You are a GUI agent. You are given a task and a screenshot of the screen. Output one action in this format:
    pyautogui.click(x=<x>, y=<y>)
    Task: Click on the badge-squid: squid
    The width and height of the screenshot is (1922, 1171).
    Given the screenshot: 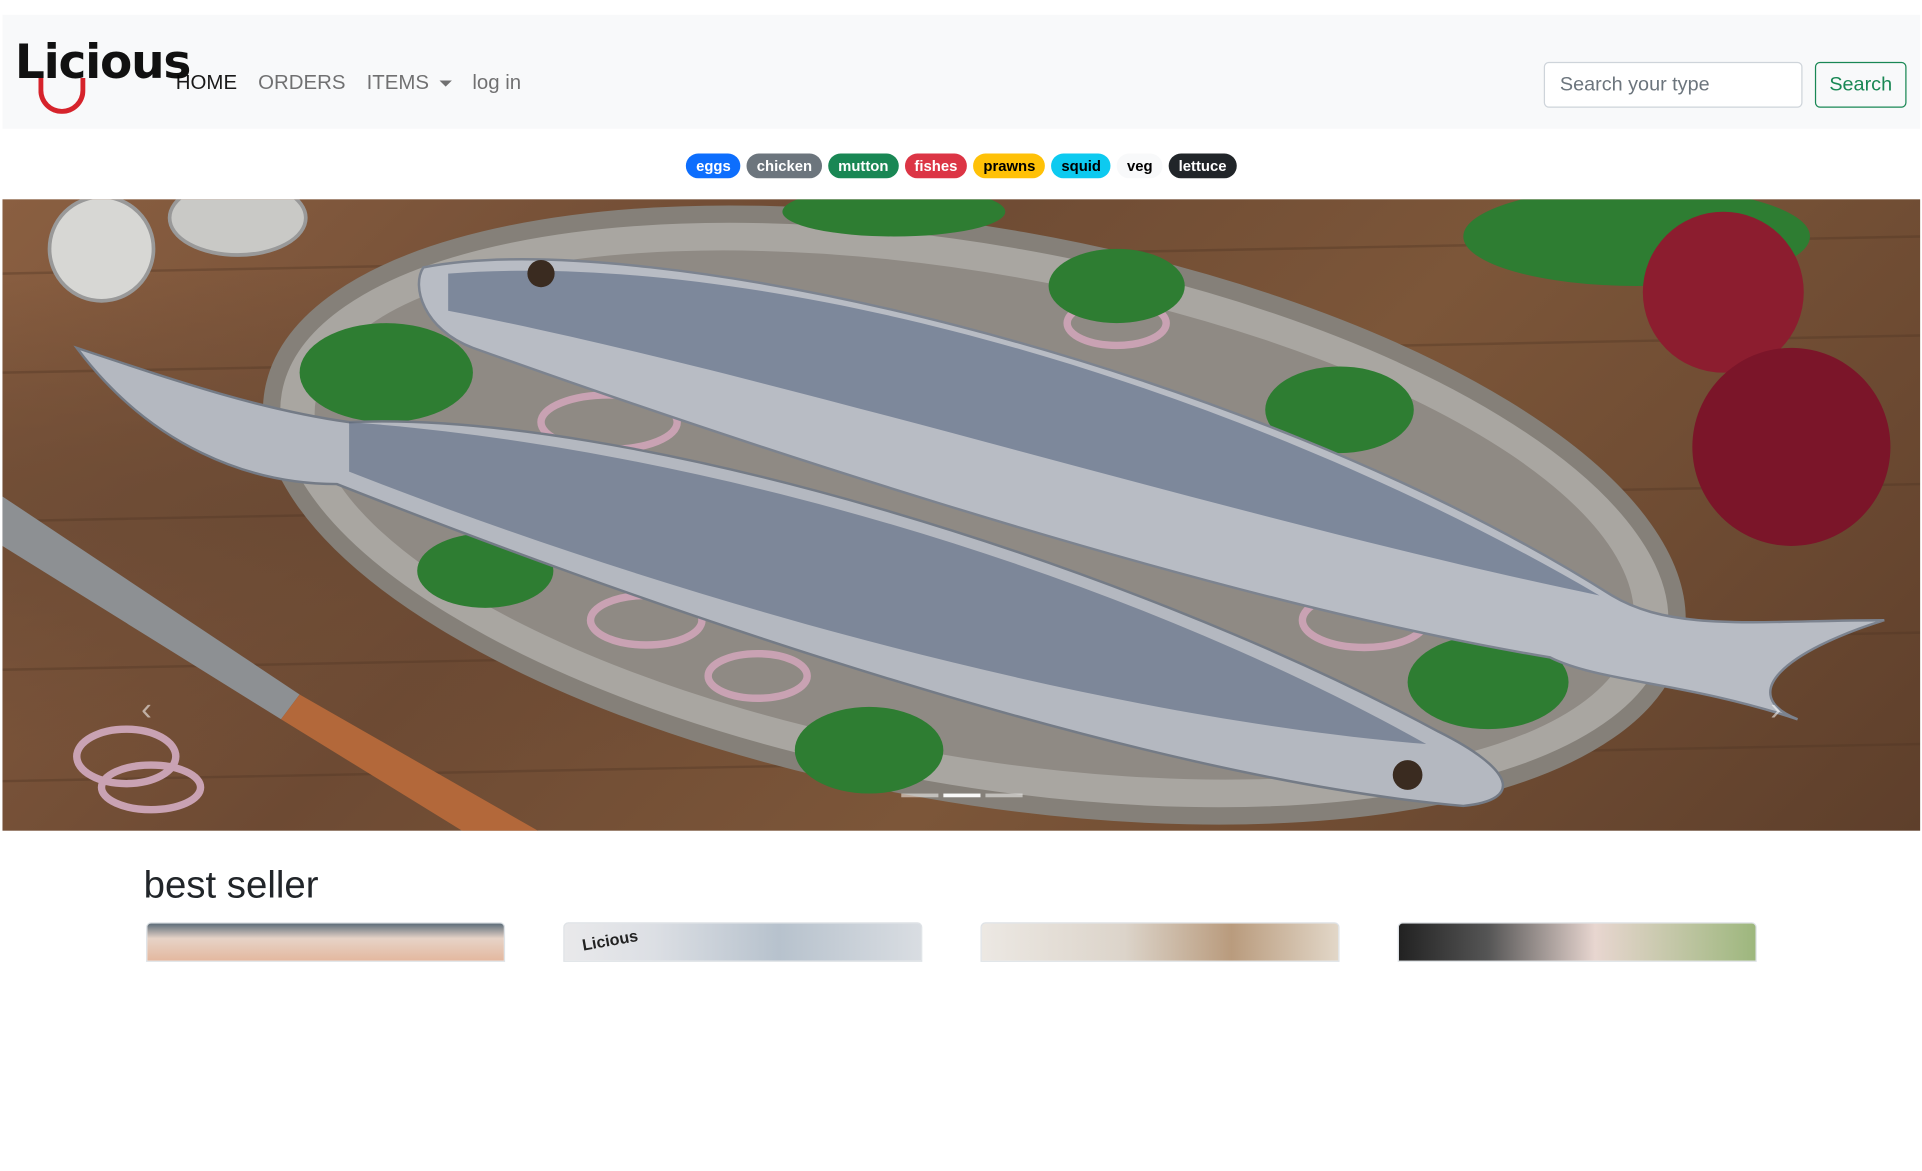 What is the action you would take?
    pyautogui.click(x=1081, y=166)
    